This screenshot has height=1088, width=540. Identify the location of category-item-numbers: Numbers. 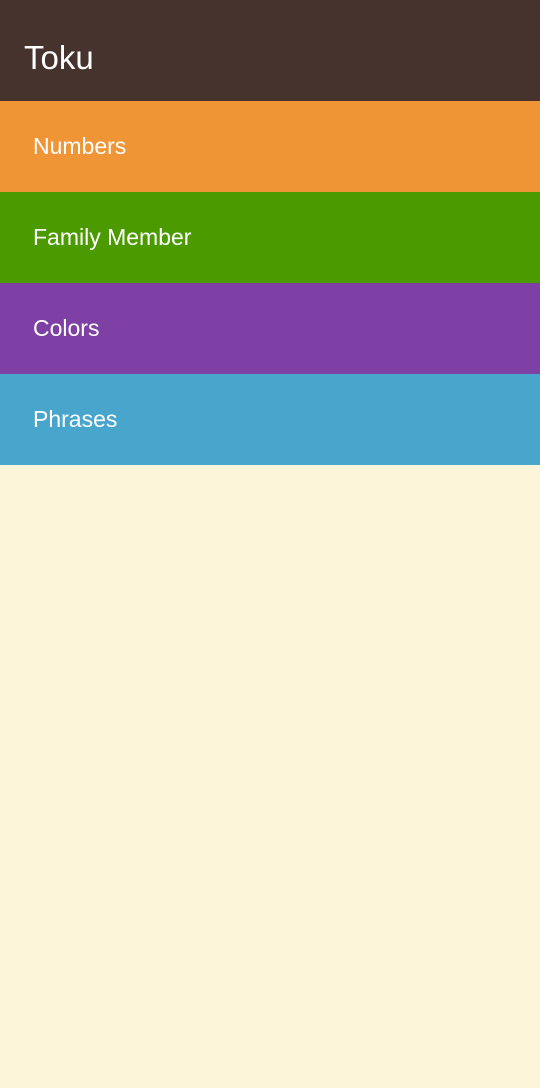
(270, 146).